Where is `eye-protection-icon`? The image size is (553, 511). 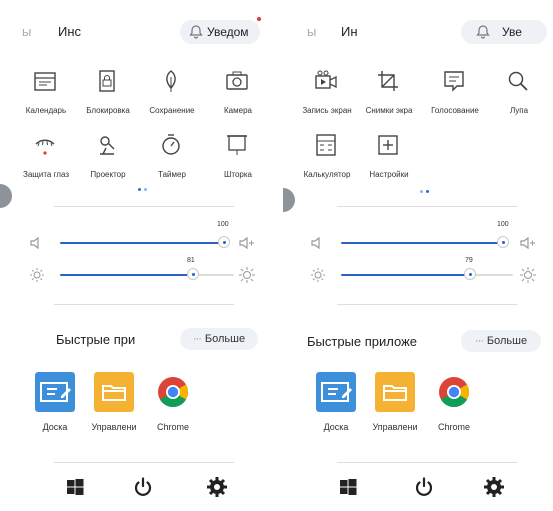 eye-protection-icon is located at coordinates (45, 147).